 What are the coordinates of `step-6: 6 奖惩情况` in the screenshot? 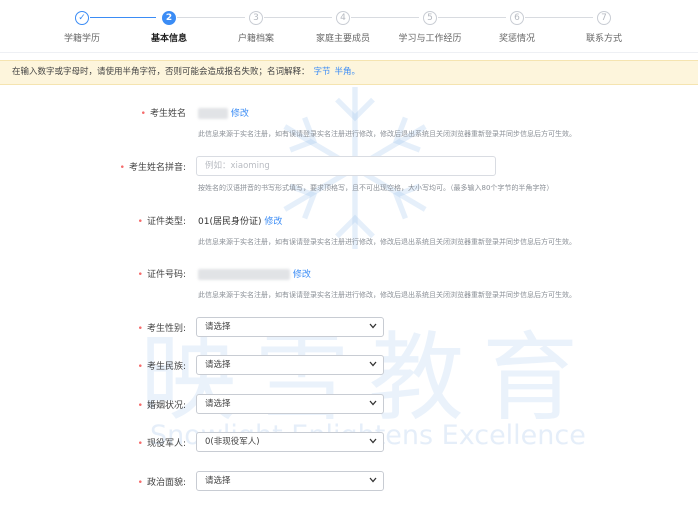 It's located at (517, 27).